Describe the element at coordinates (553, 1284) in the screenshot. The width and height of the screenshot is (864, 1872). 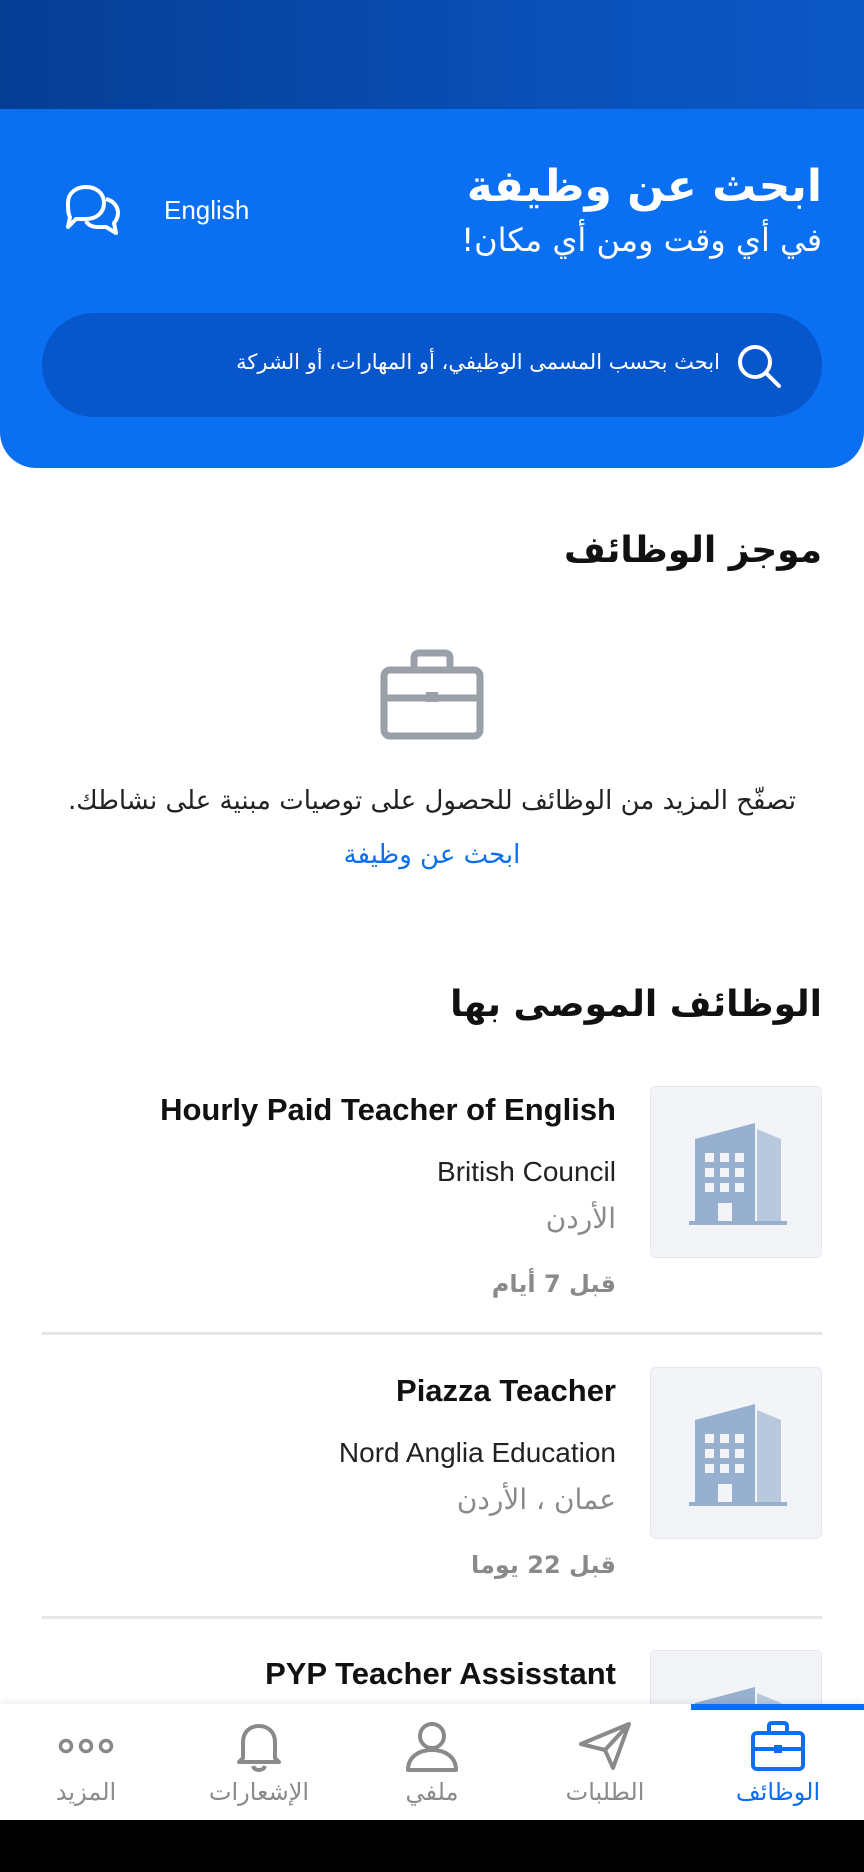
I see `job-posted-time: قبل 7 أيام` at that location.